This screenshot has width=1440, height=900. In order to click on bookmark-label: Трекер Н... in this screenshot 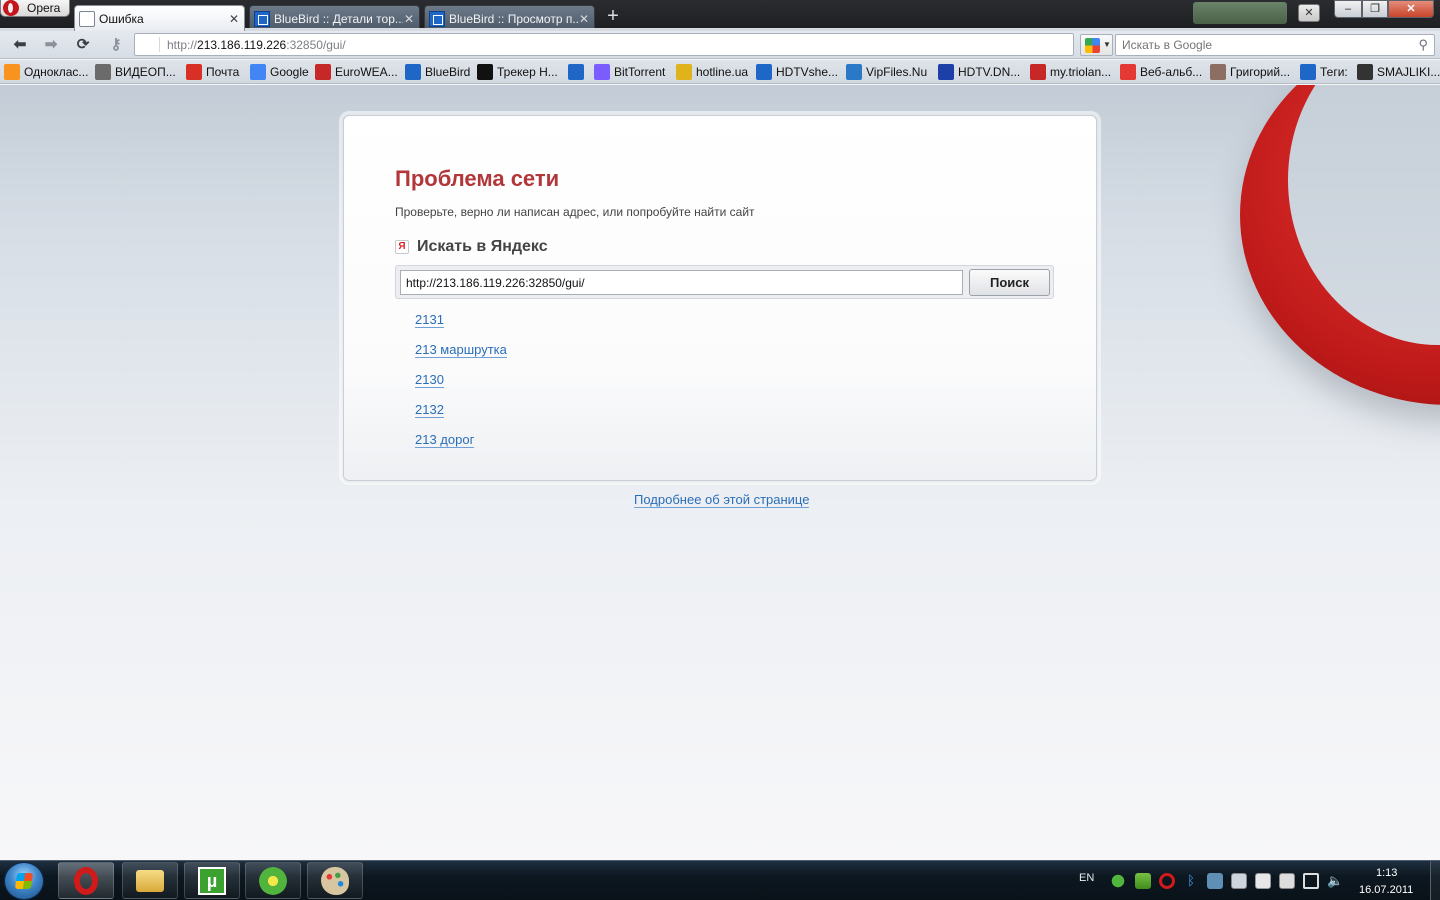, I will do `click(527, 72)`.